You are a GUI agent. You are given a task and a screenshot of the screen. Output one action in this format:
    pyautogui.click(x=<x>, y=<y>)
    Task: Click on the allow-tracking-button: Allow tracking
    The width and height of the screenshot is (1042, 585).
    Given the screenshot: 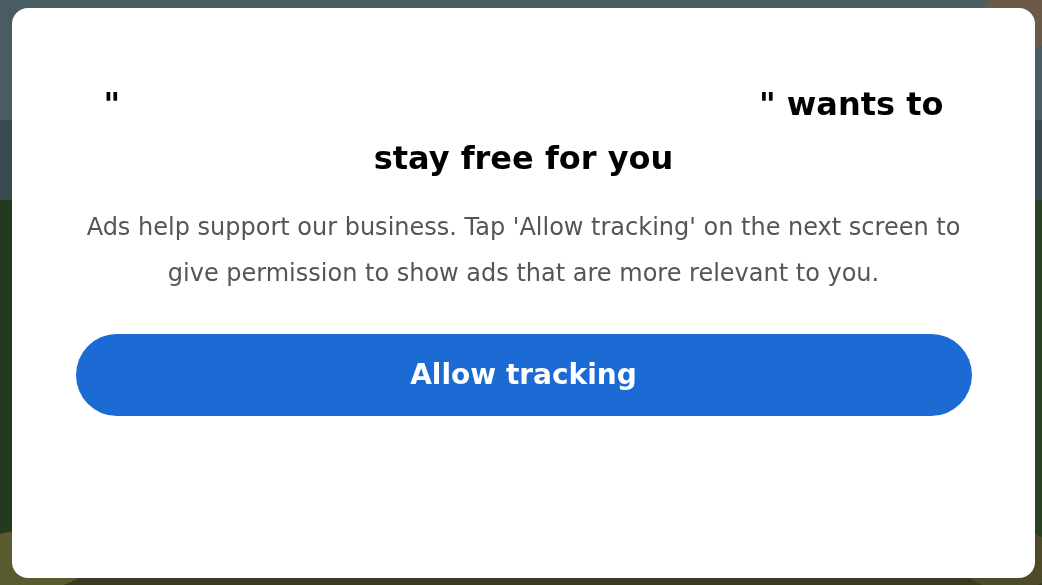 What is the action you would take?
    pyautogui.click(x=523, y=375)
    